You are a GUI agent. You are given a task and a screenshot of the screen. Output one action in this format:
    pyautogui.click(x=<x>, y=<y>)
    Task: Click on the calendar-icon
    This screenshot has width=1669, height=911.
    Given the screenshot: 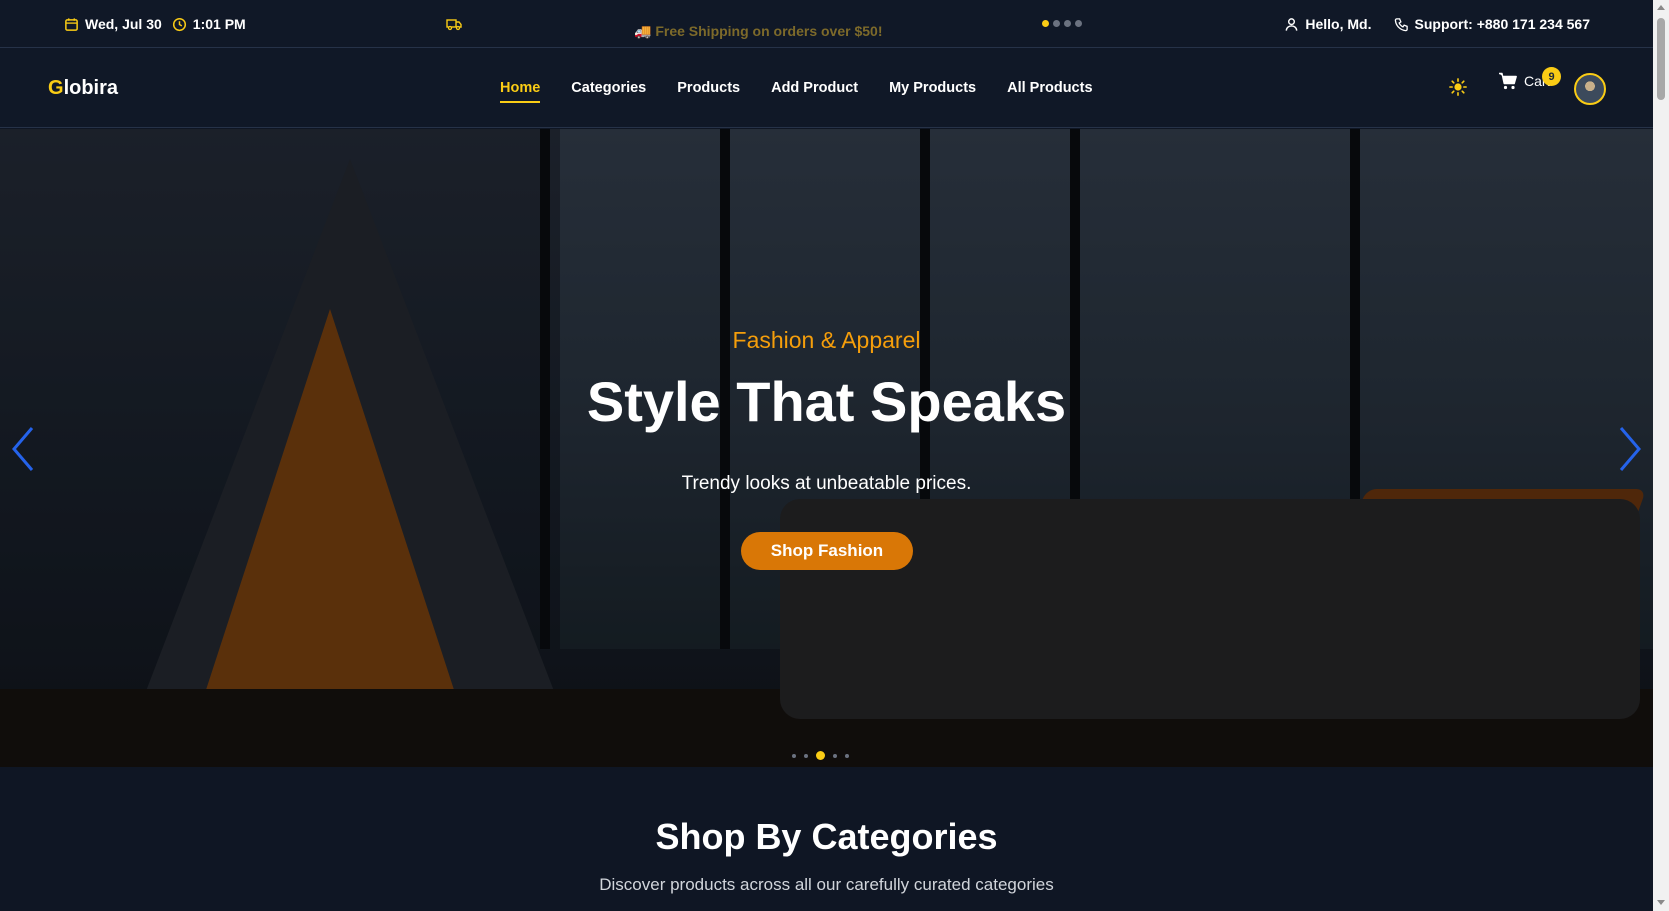 What is the action you would take?
    pyautogui.click(x=71, y=24)
    